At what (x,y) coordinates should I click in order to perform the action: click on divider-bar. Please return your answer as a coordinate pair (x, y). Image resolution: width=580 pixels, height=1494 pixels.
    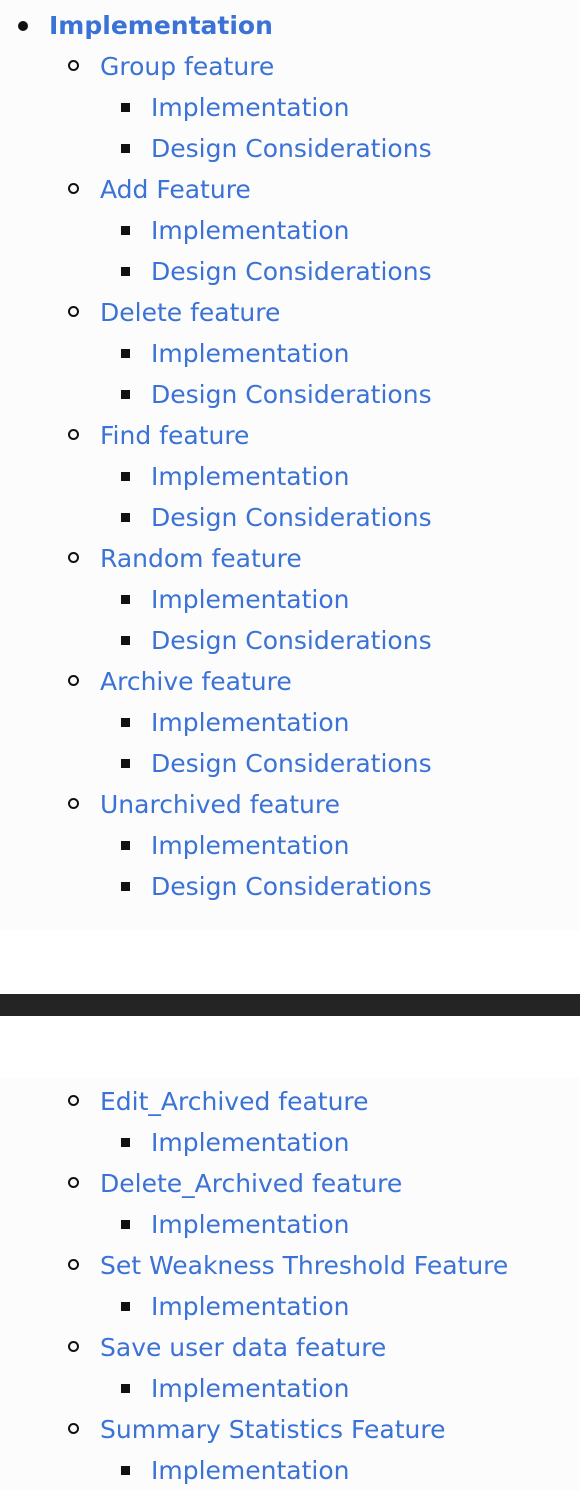
    Looking at the image, I should click on (290, 1005).